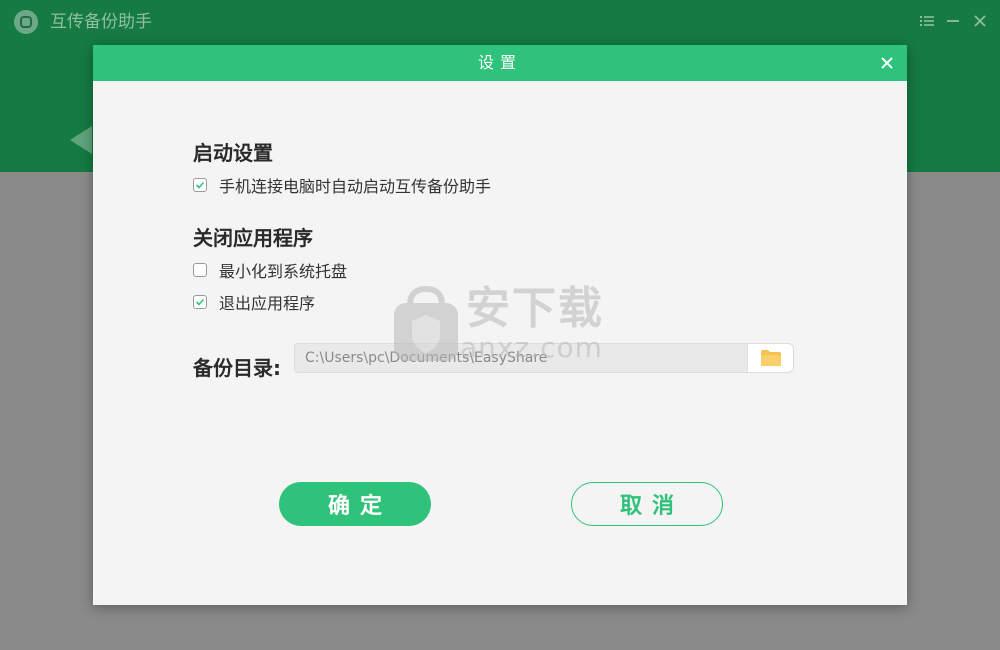 The height and width of the screenshot is (650, 1000). What do you see at coordinates (355, 186) in the screenshot?
I see `auto-start-label: 手机连接电脑时自动启动互传备份助手` at bounding box center [355, 186].